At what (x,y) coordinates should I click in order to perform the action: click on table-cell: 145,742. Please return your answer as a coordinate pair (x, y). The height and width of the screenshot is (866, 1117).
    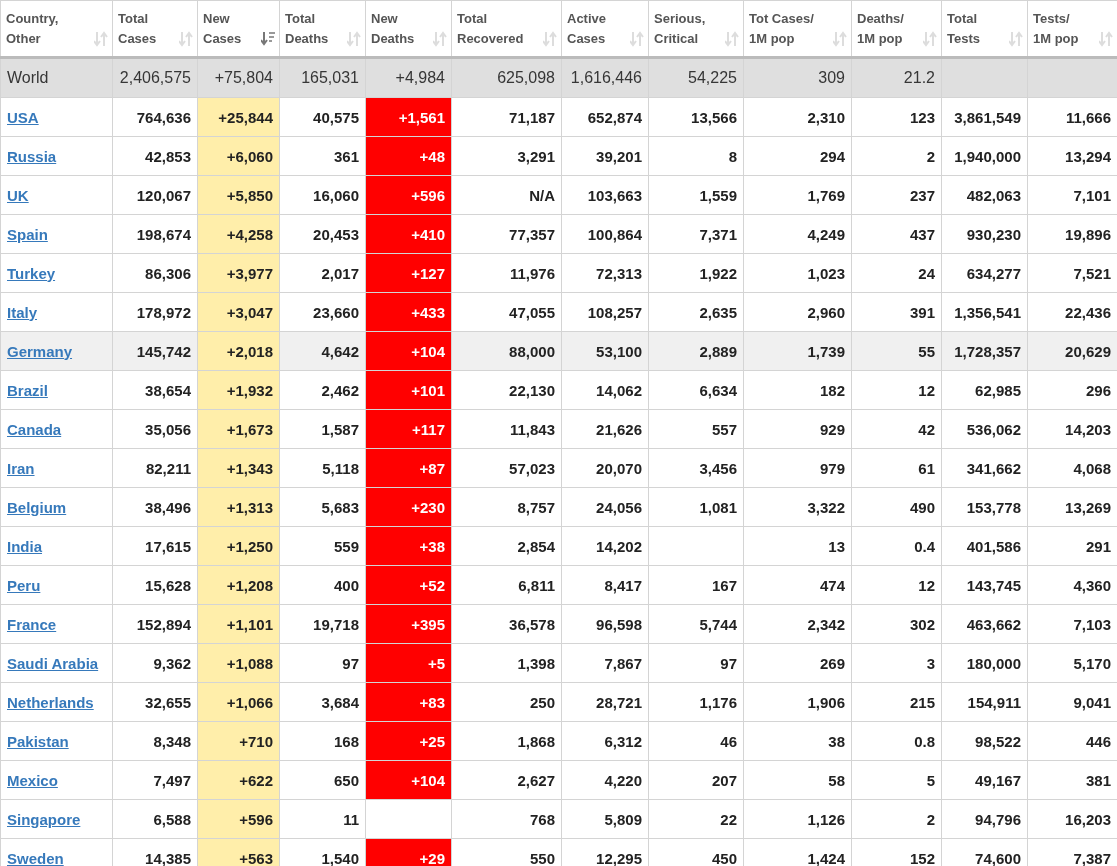
    Looking at the image, I should click on (155, 351).